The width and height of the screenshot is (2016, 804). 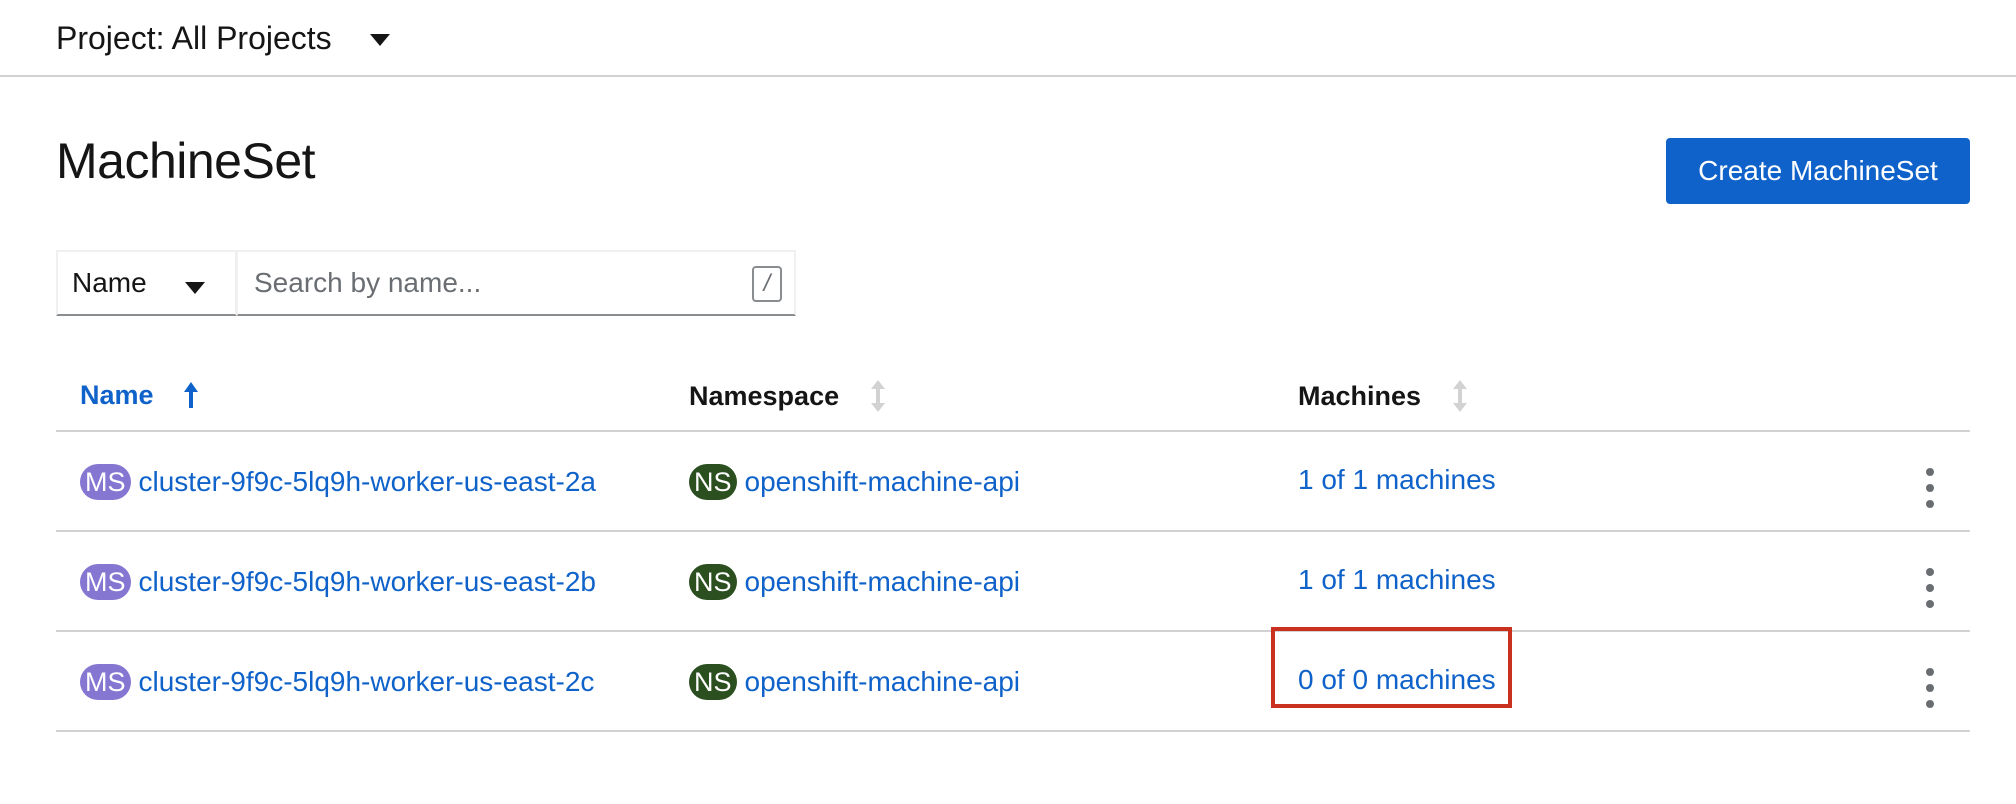 What do you see at coordinates (1008, 38) in the screenshot?
I see `project-bar: Project: All Projects` at bounding box center [1008, 38].